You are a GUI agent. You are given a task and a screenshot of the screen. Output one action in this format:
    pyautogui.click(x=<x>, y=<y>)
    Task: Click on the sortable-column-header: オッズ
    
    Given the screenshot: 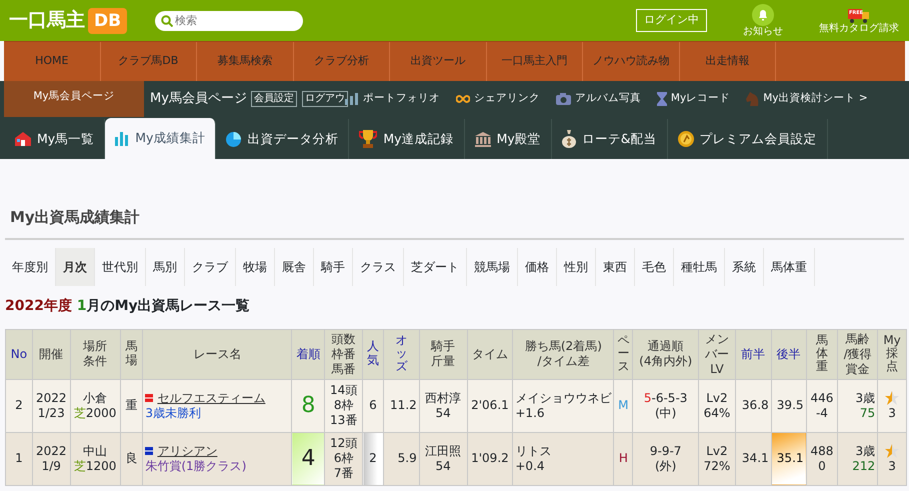 What is the action you would take?
    pyautogui.click(x=401, y=354)
    